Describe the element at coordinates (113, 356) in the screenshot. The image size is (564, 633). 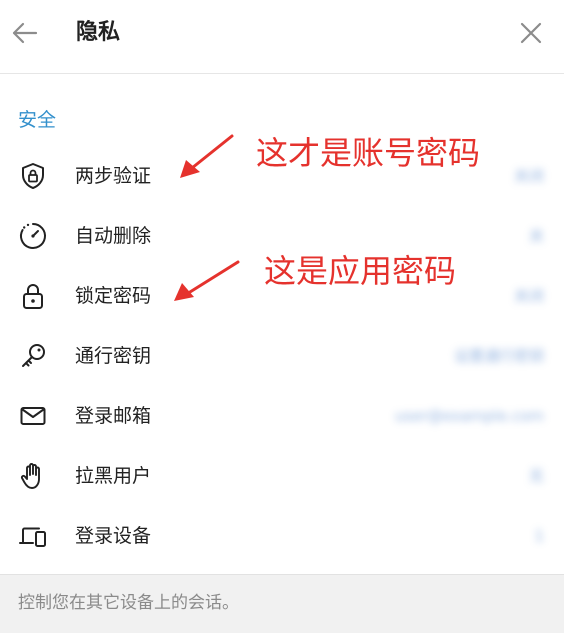
I see `row-label: 通行密钥` at that location.